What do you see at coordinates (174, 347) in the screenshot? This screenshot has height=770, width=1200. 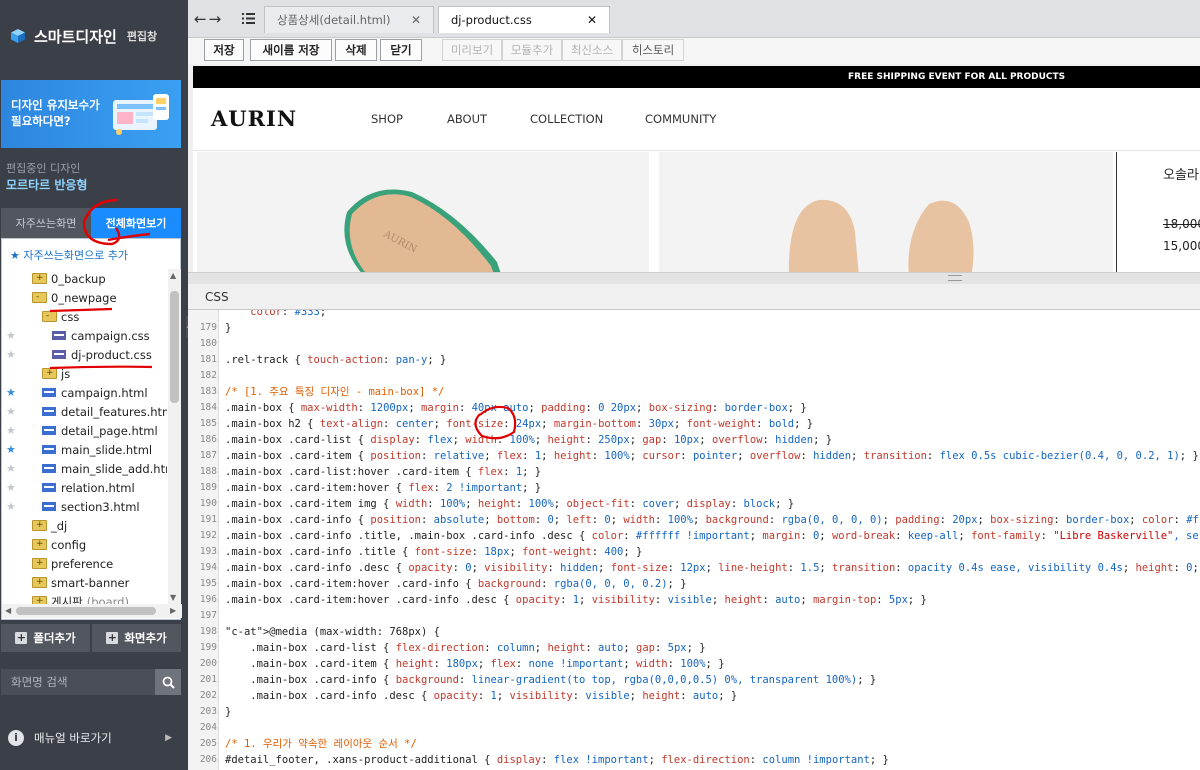 I see `tree-scroll-thumb` at bounding box center [174, 347].